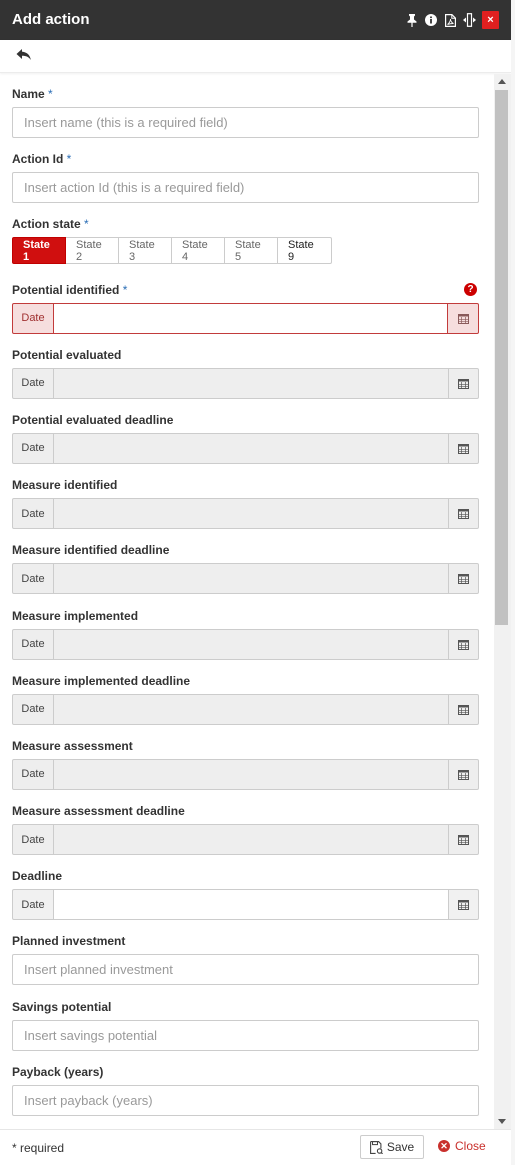 This screenshot has height=1165, width=515. What do you see at coordinates (501, 357) in the screenshot?
I see `scrollbar-thumb` at bounding box center [501, 357].